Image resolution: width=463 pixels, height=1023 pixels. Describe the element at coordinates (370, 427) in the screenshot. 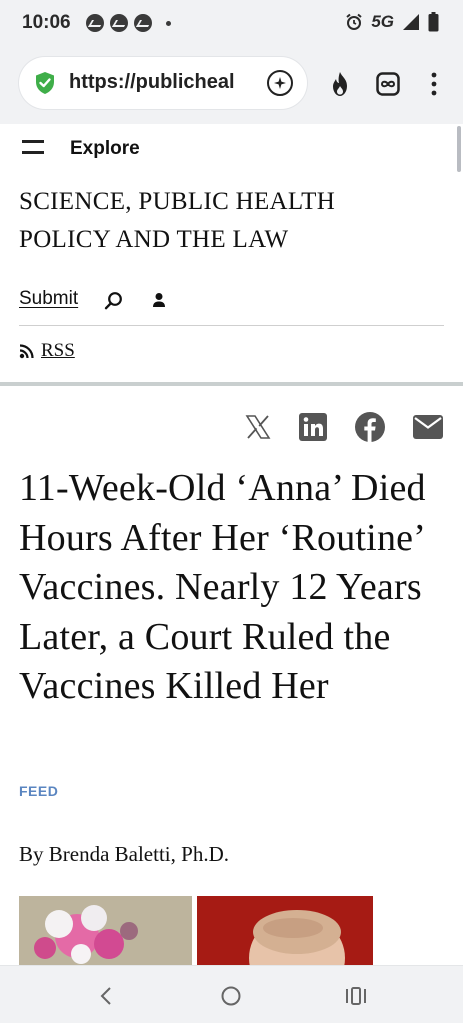

I see `facebook-icon` at that location.